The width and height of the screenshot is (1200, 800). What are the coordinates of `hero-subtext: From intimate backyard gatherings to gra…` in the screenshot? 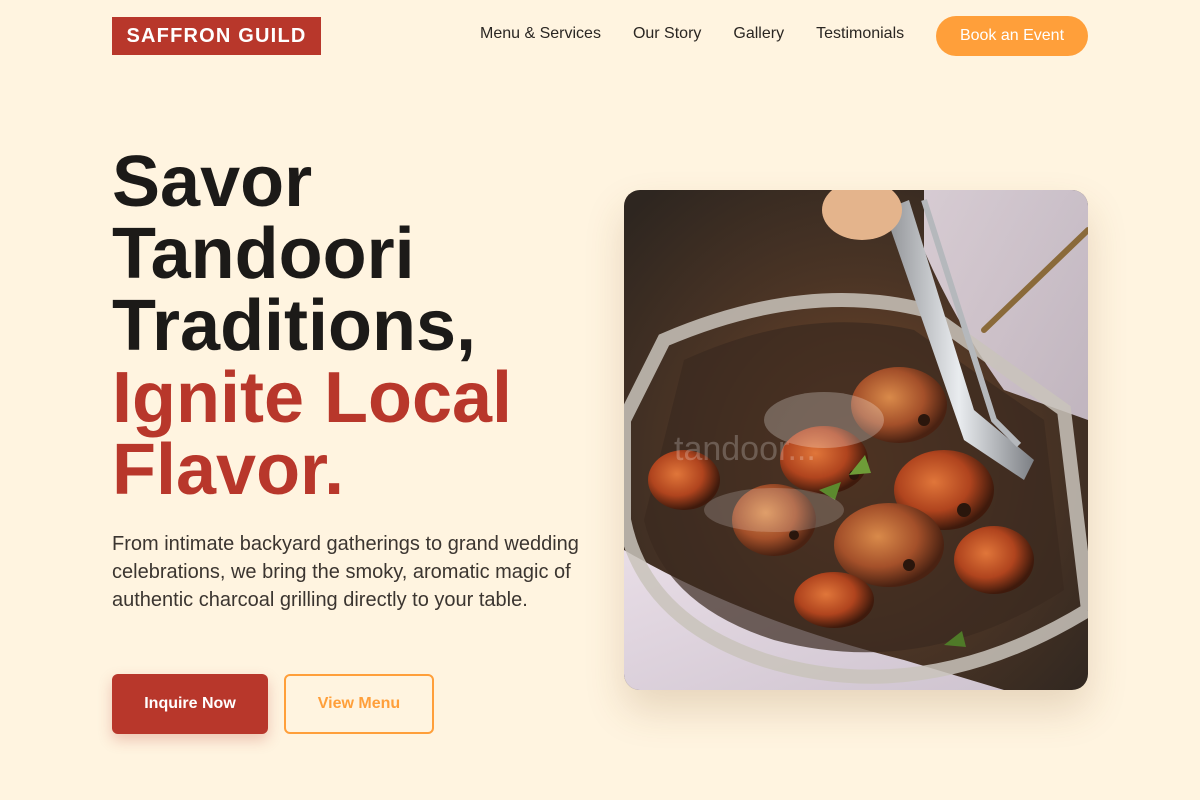 It's located at (345, 572).